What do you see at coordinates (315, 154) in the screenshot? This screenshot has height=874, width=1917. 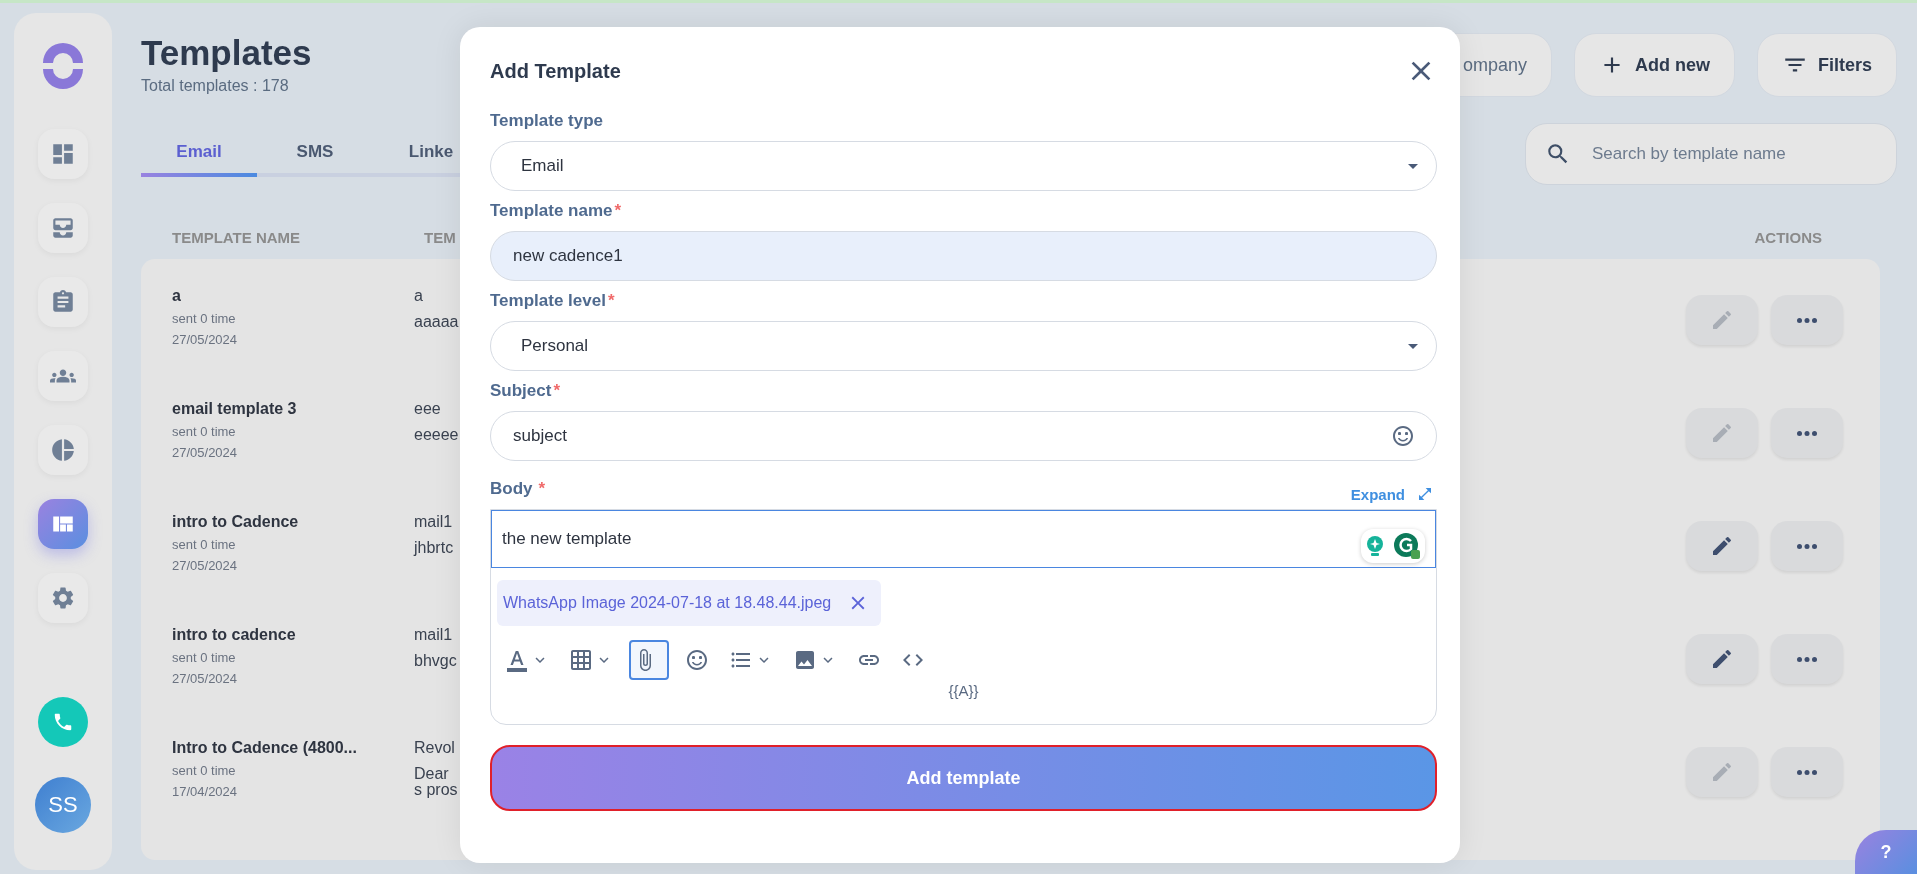 I see `tab: SMS` at bounding box center [315, 154].